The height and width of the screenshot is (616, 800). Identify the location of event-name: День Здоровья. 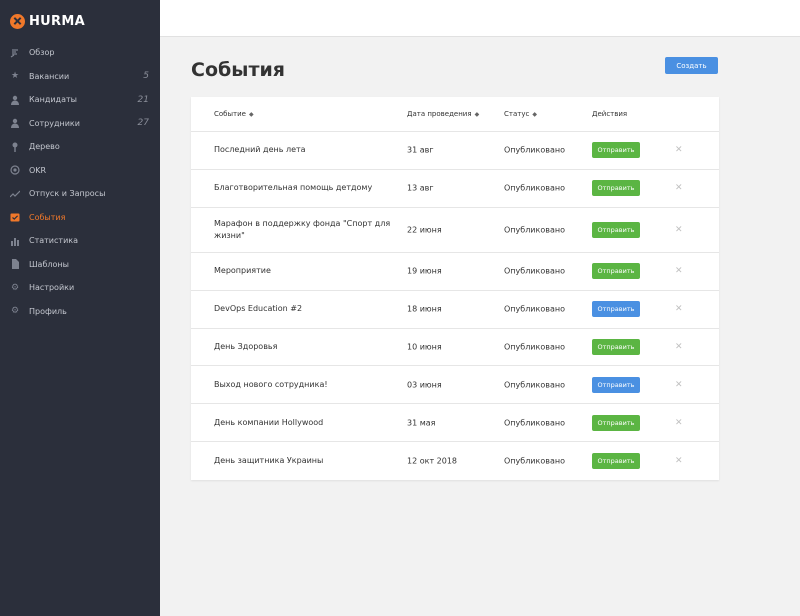
(304, 347).